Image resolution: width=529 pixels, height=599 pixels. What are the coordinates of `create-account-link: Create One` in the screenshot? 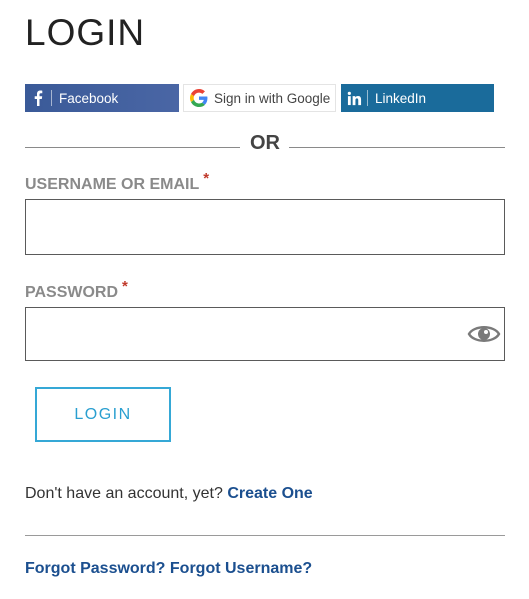 It's located at (269, 493).